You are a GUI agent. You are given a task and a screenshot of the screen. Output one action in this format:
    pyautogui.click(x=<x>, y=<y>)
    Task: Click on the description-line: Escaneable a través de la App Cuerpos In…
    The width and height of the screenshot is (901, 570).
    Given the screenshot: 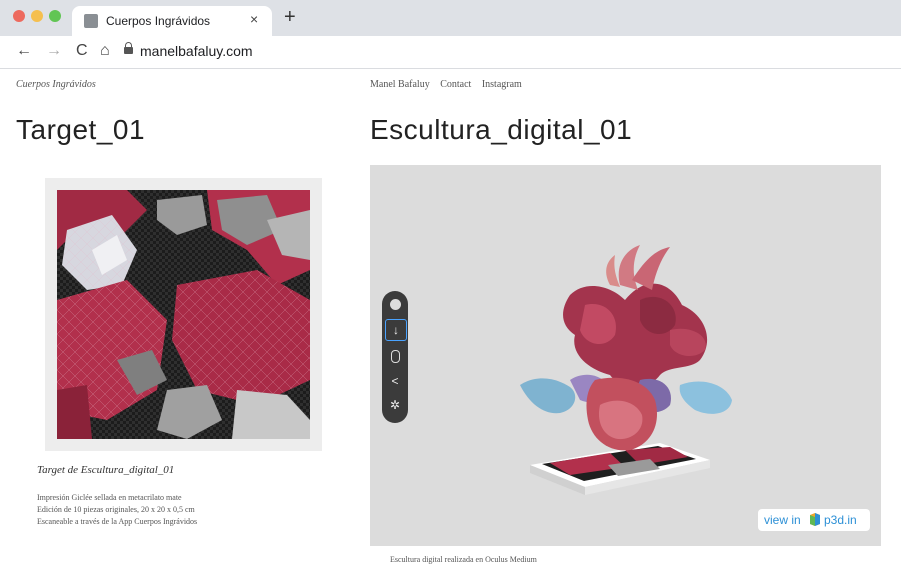 What is the action you would take?
    pyautogui.click(x=117, y=521)
    